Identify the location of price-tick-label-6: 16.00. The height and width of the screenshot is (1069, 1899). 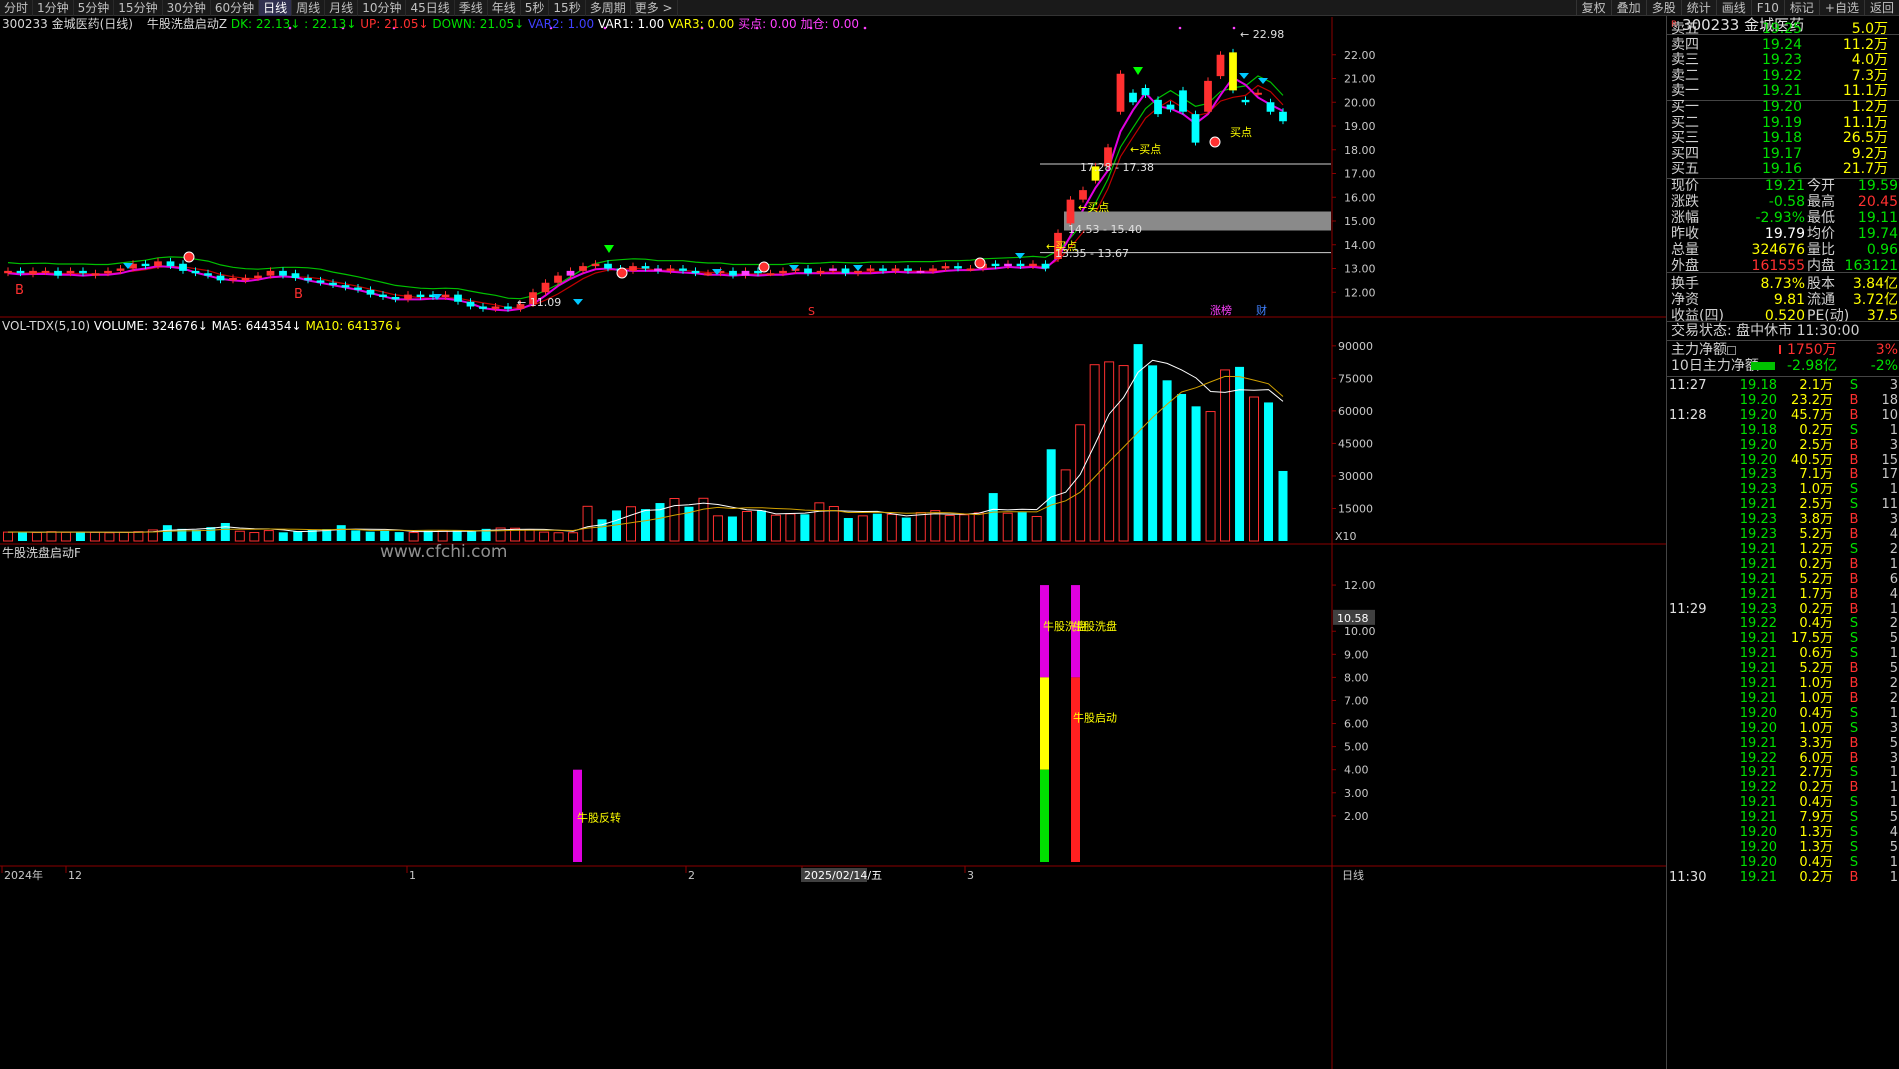
(1360, 197).